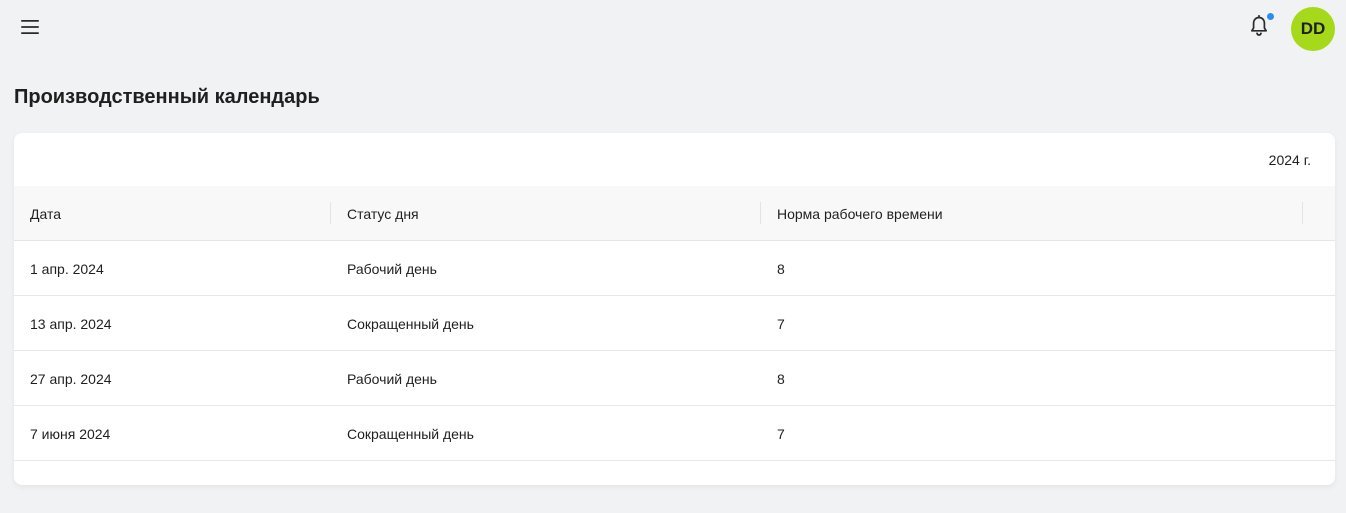 This screenshot has width=1346, height=513. I want to click on hamburger-menu-icon, so click(30, 29).